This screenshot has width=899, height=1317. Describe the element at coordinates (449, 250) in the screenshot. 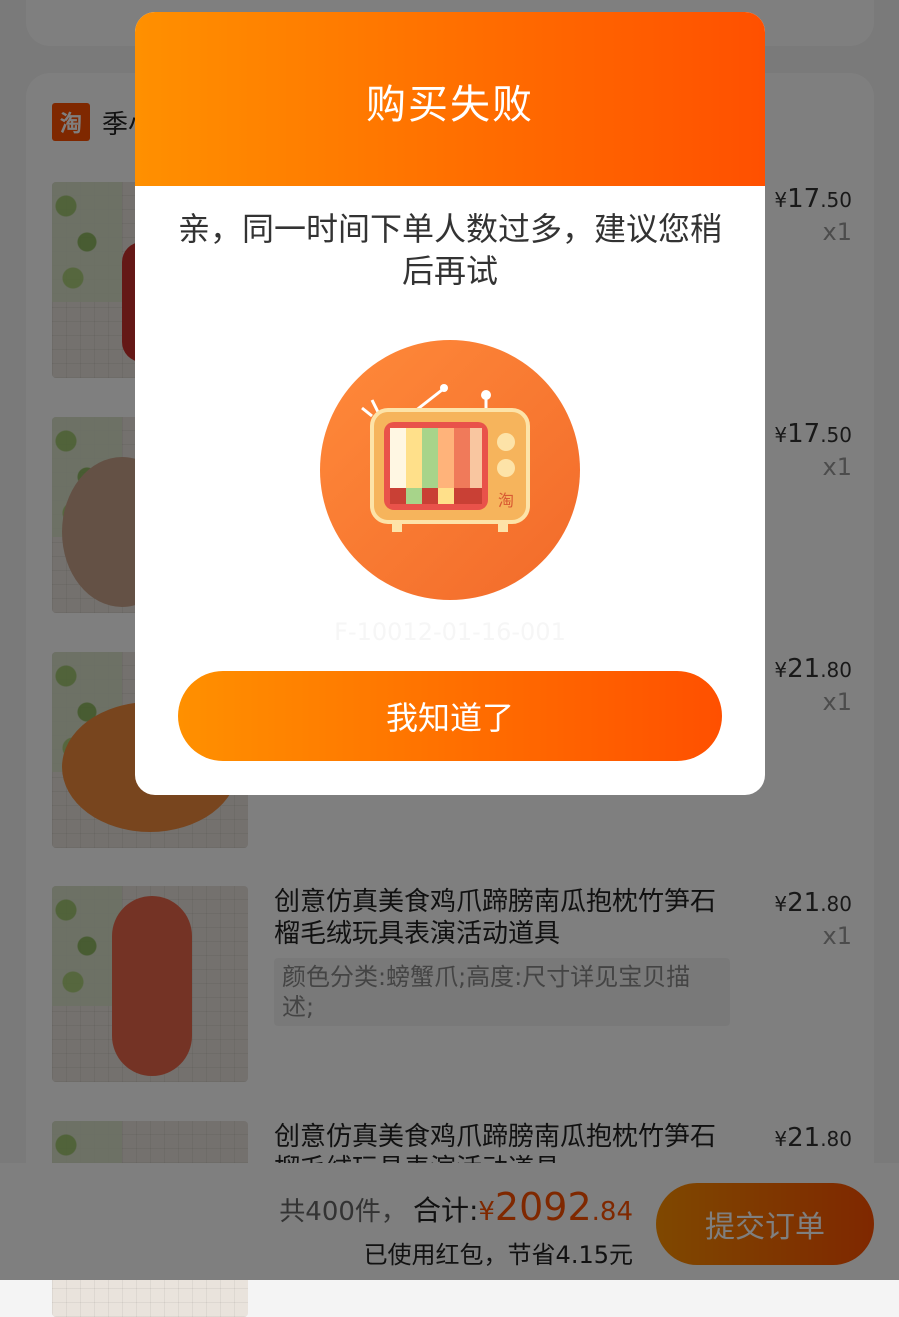

I see `dialog-message: 亲，同一时间下单人数过多，建议您稍后再试` at that location.